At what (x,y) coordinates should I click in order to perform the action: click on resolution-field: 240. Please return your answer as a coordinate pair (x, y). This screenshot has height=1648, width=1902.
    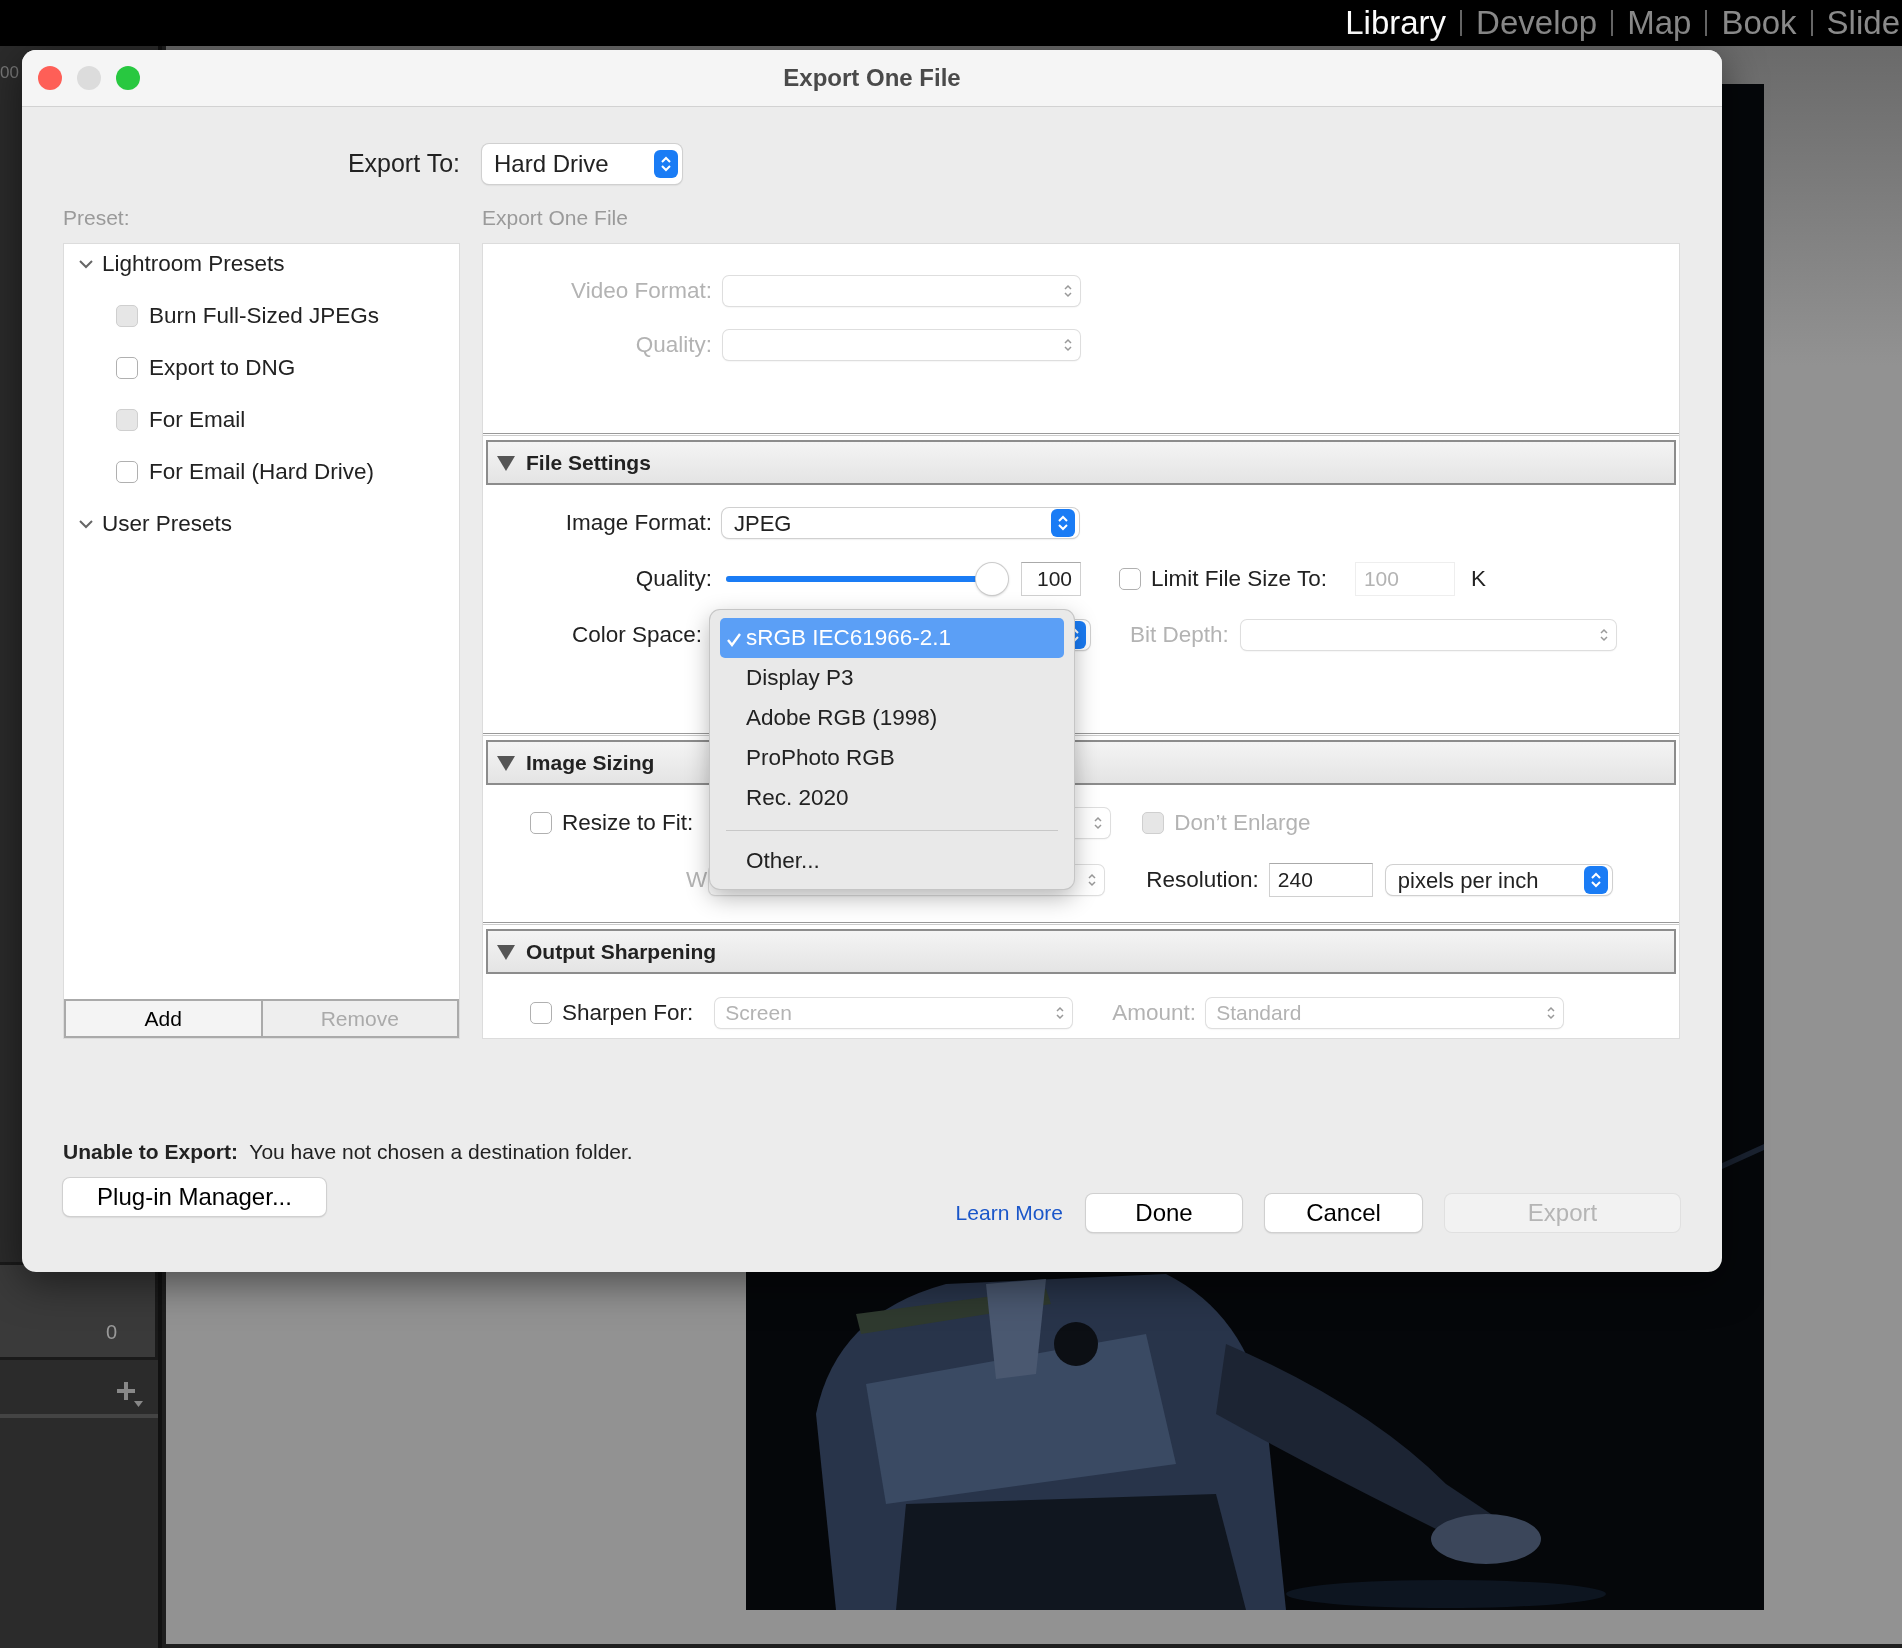
    Looking at the image, I should click on (1320, 880).